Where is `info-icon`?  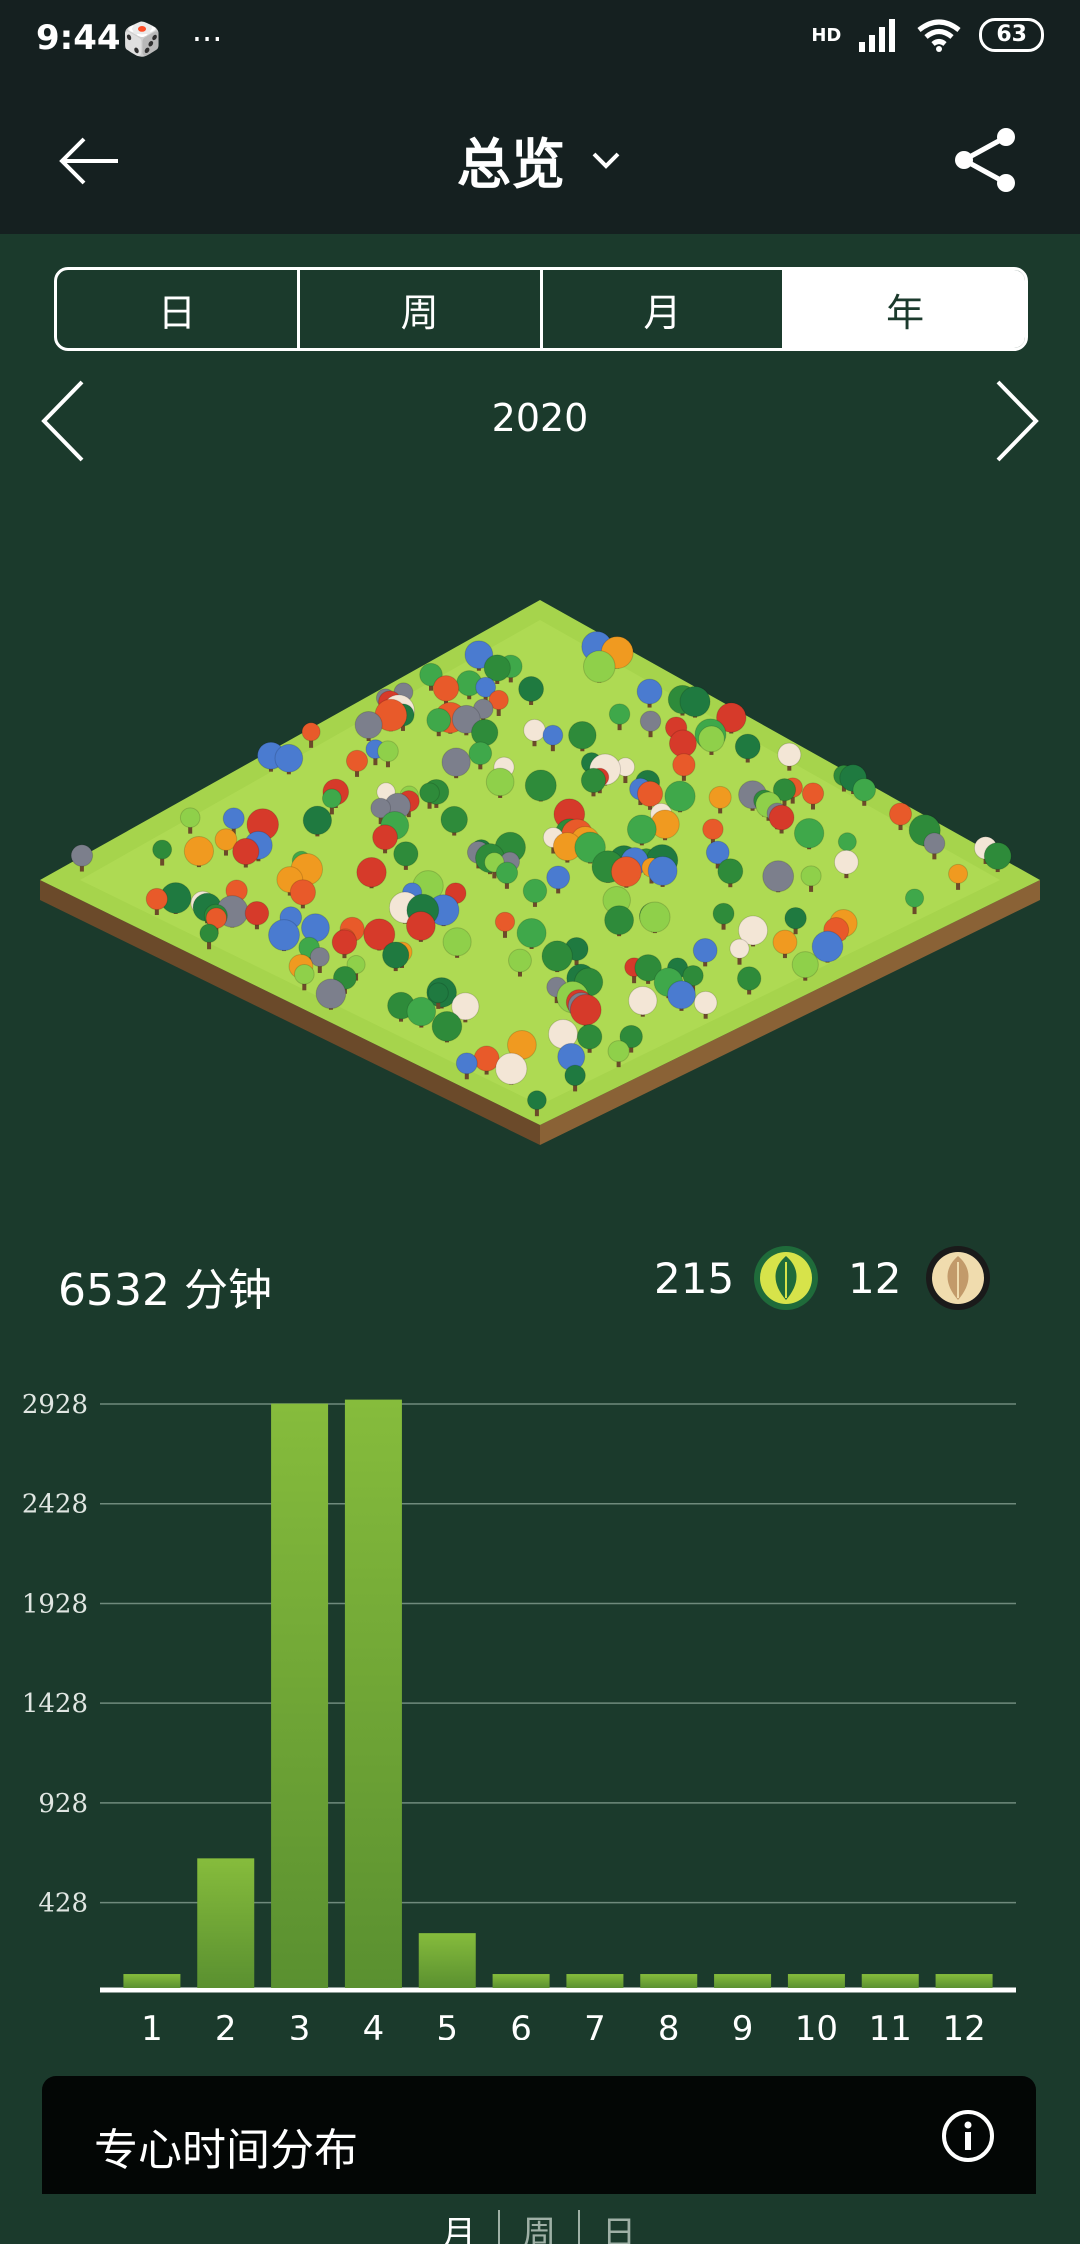 info-icon is located at coordinates (968, 2136).